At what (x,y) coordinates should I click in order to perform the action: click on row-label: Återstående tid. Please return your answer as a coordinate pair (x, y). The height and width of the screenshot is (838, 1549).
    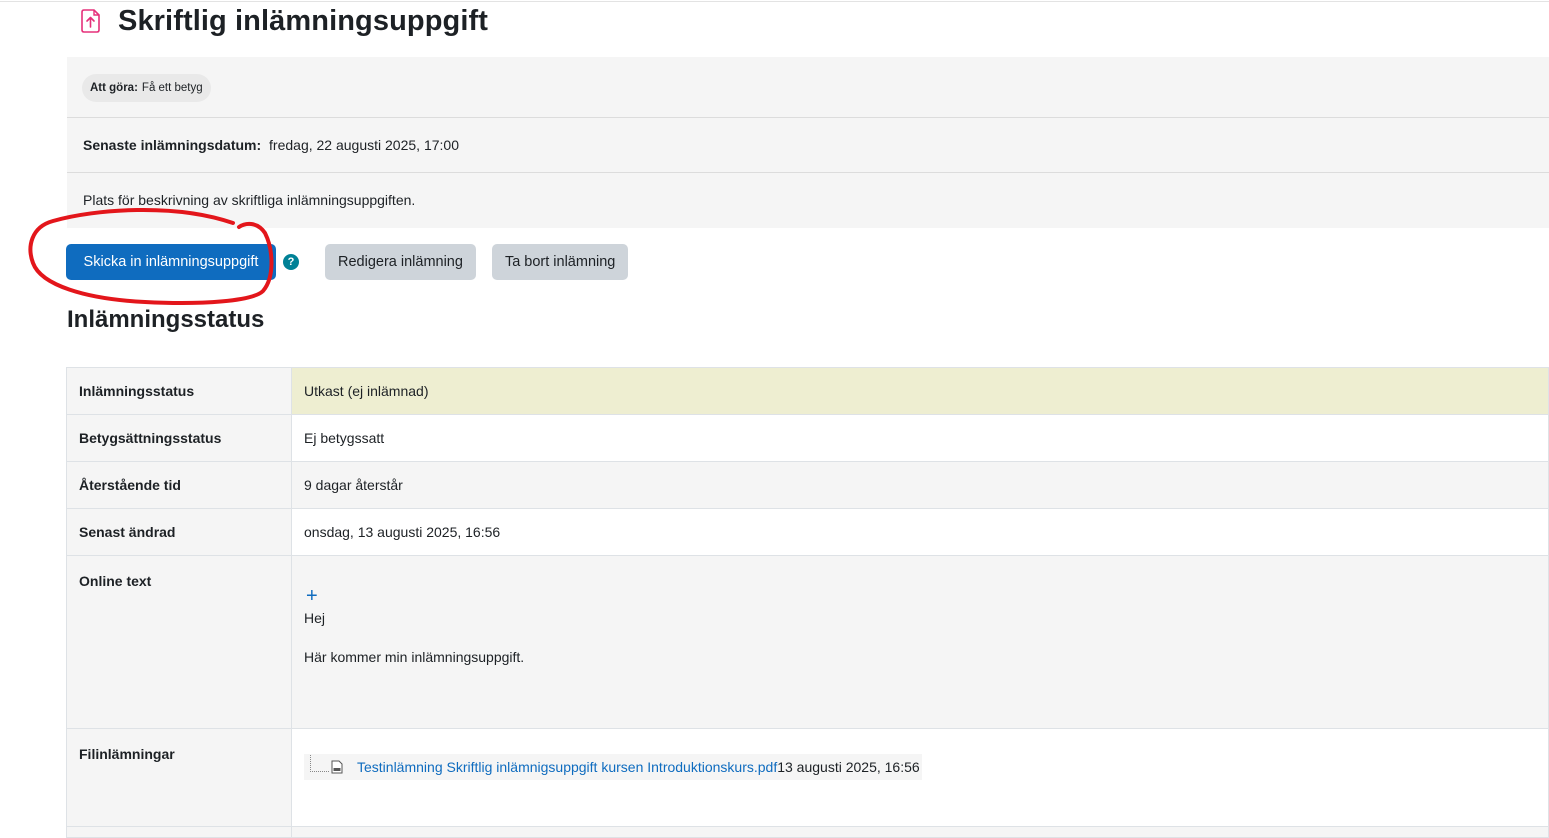
    Looking at the image, I should click on (179, 485).